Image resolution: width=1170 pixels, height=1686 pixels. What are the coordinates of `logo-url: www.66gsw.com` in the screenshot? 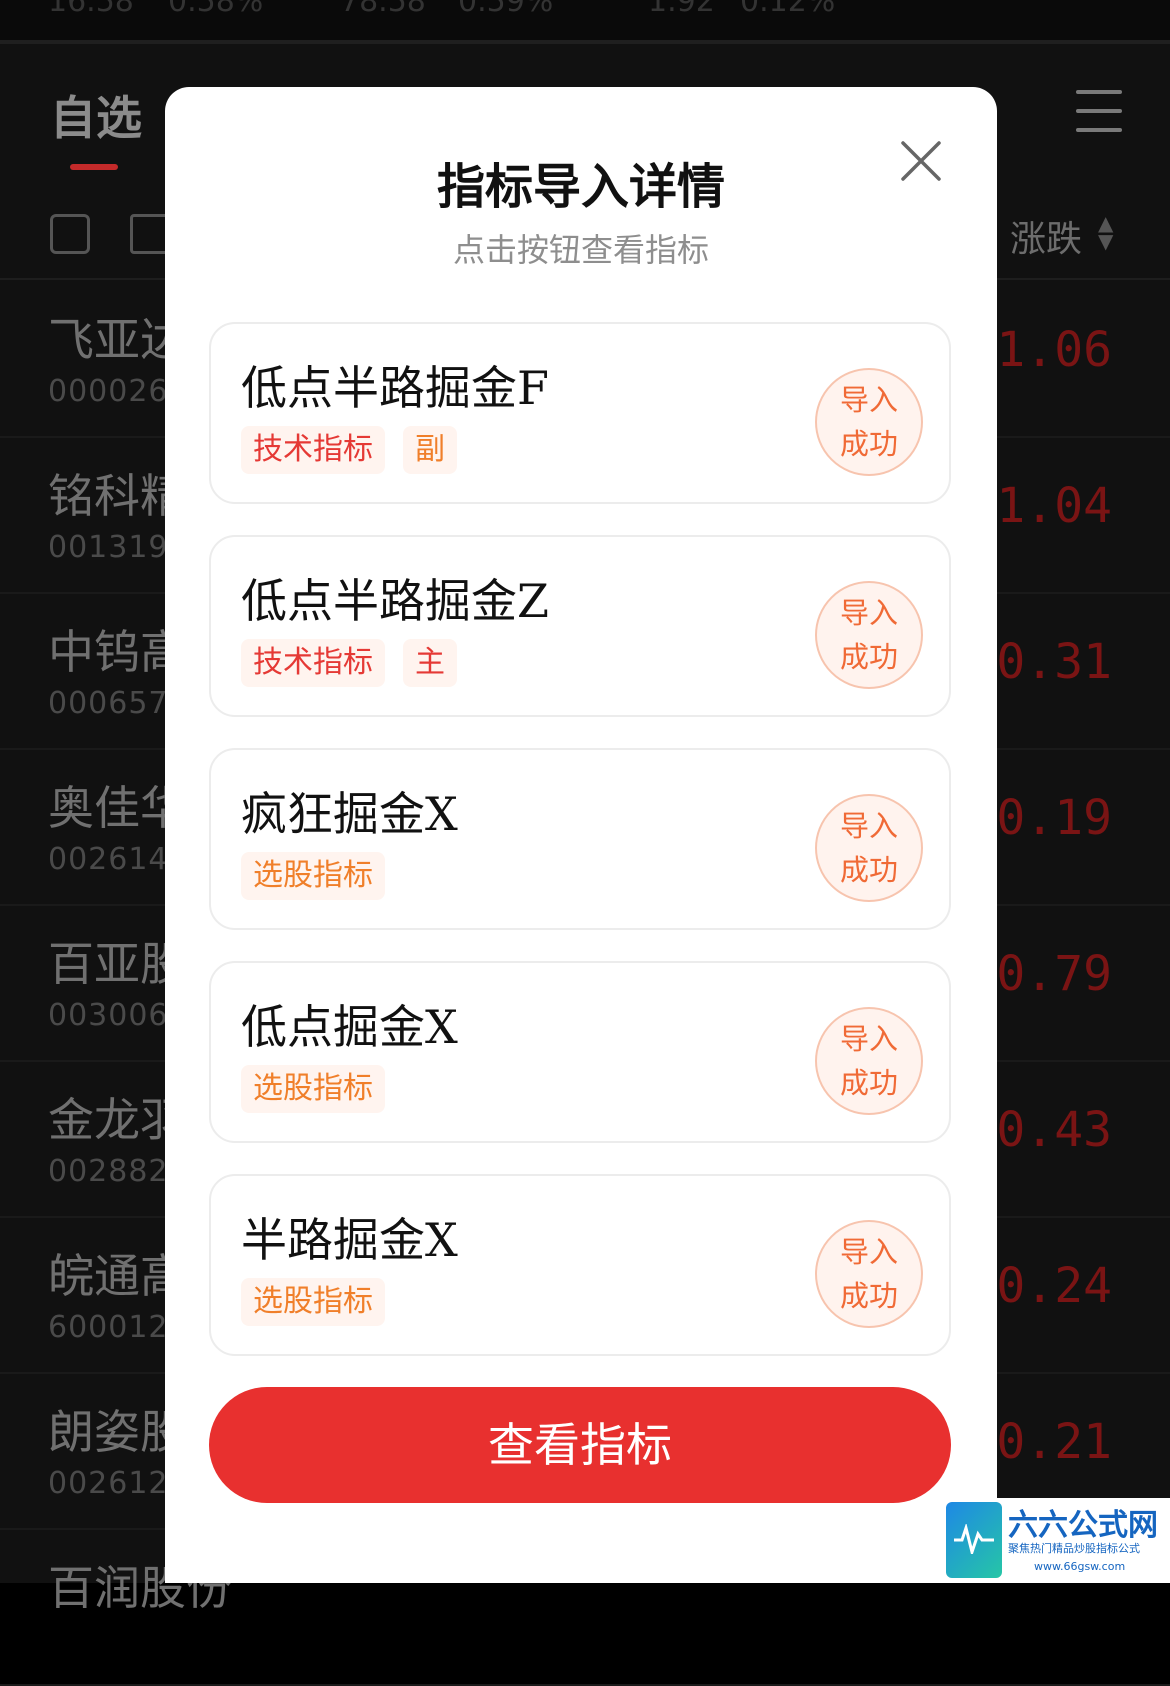 It's located at (1080, 1566).